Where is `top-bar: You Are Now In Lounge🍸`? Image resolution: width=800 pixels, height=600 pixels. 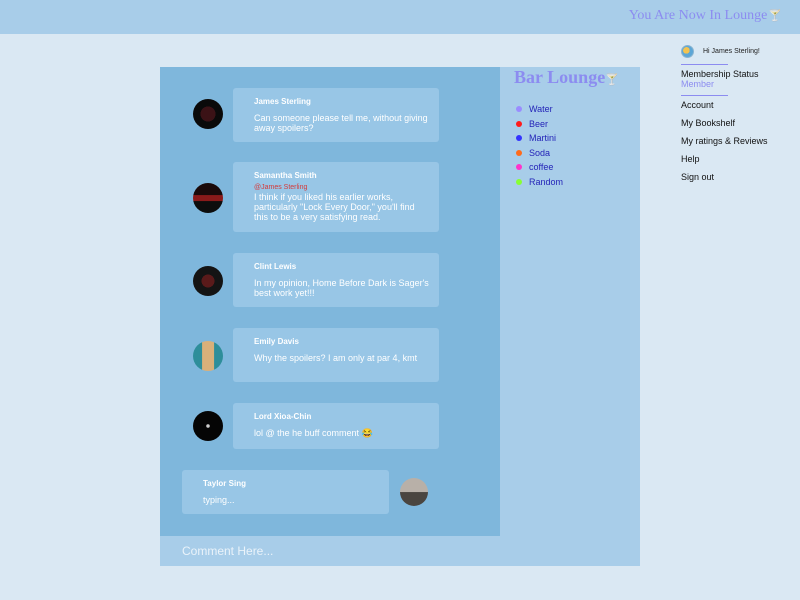 top-bar: You Are Now In Lounge🍸 is located at coordinates (400, 17).